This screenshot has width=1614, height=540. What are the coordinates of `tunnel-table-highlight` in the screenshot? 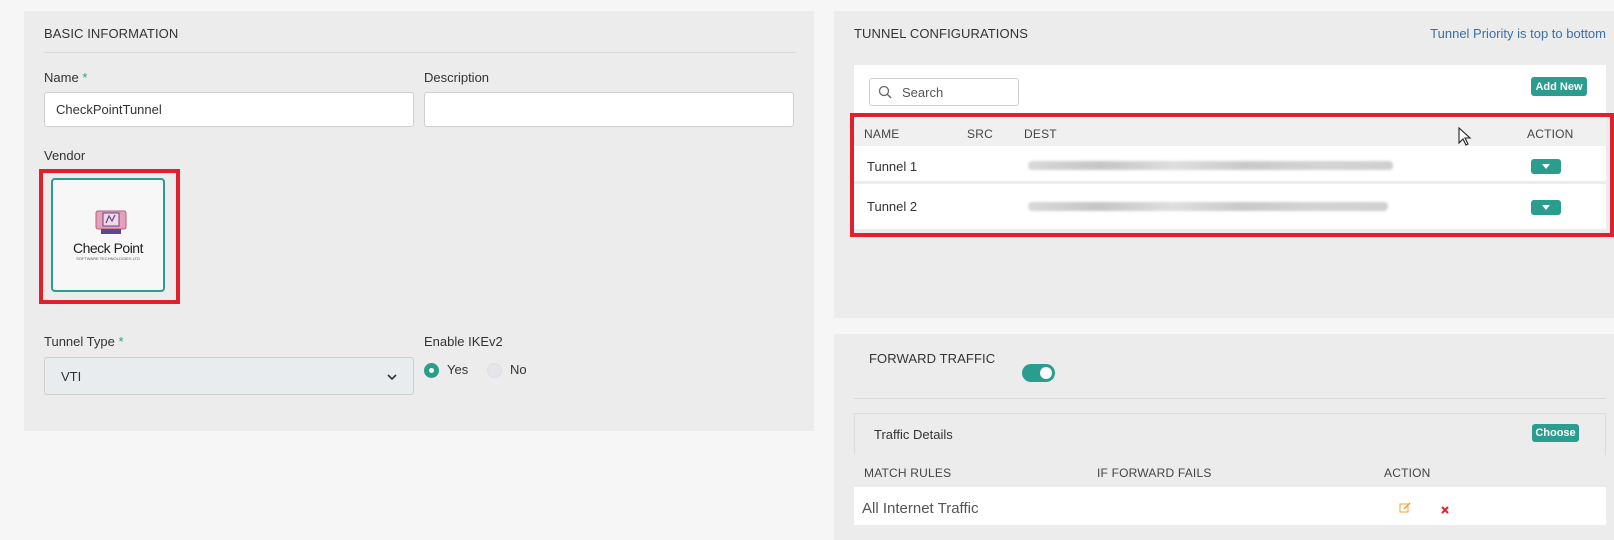 It's located at (1232, 175).